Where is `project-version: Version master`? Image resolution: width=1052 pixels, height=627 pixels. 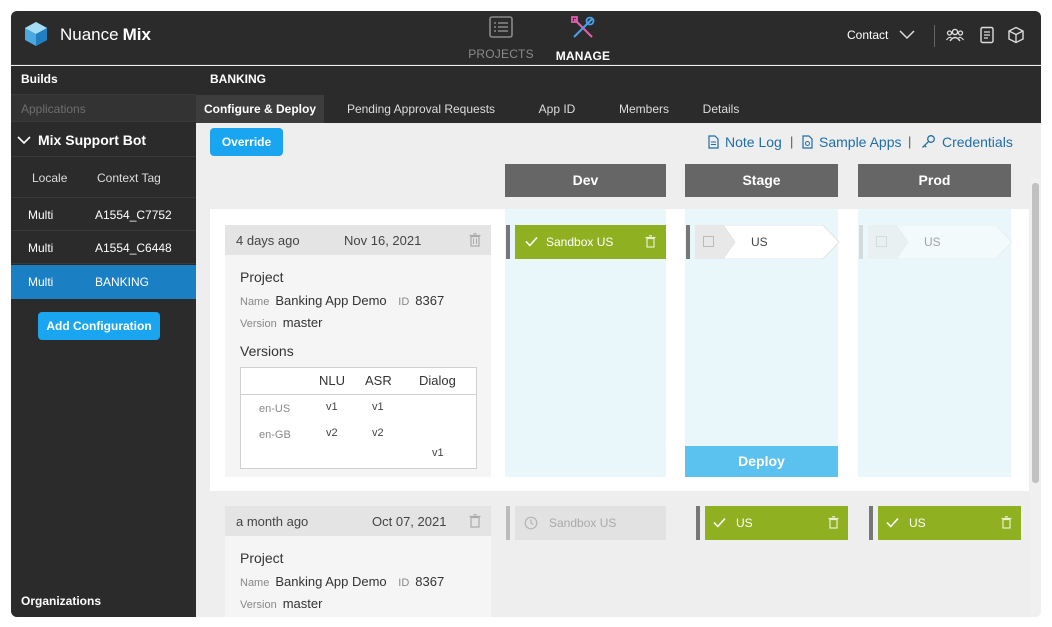
project-version: Version master is located at coordinates (281, 322).